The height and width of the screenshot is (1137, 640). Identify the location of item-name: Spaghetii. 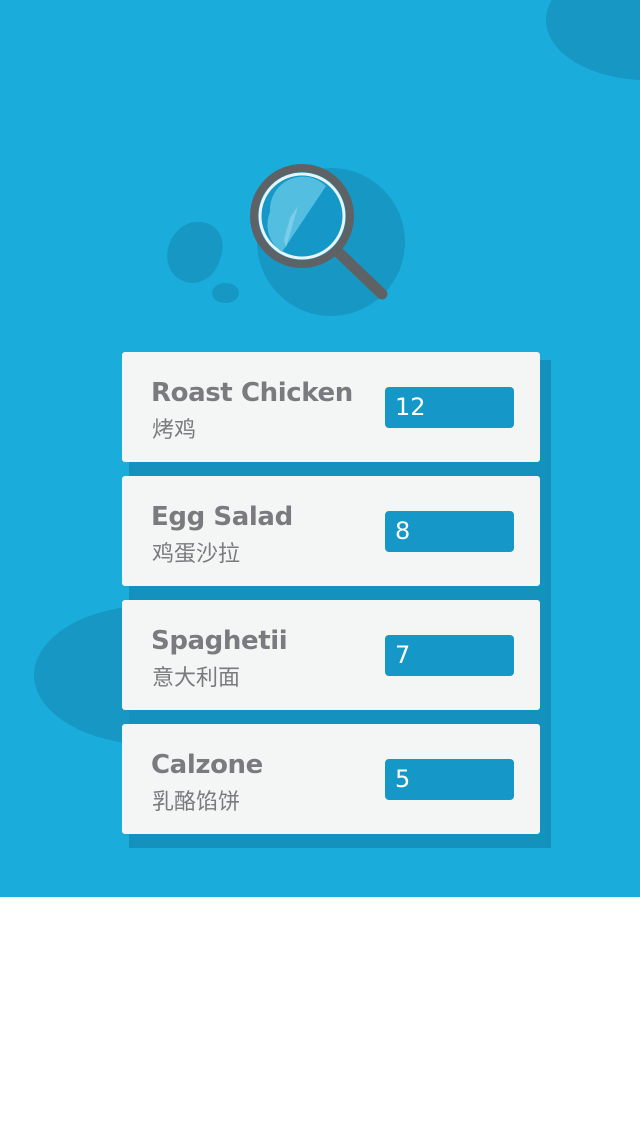
(219, 641).